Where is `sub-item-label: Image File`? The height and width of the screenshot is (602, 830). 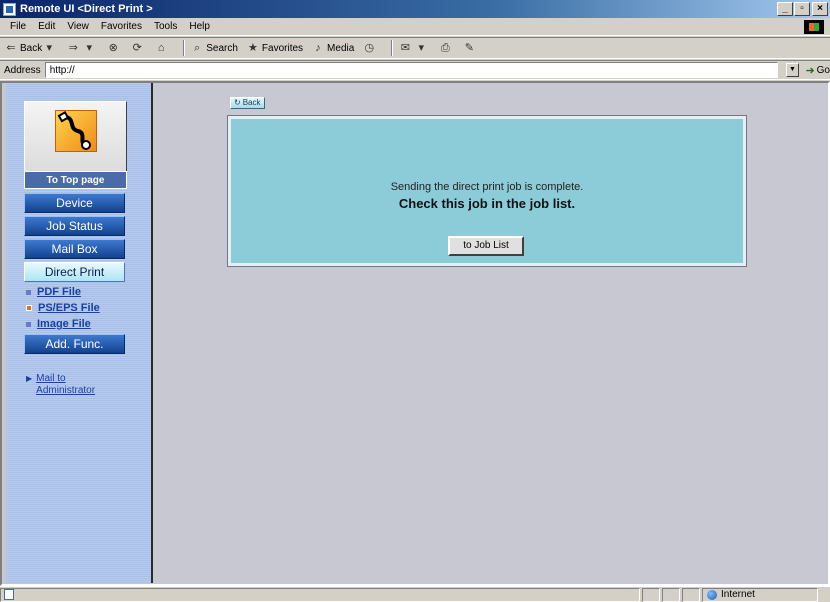
sub-item-label: Image File is located at coordinates (64, 324).